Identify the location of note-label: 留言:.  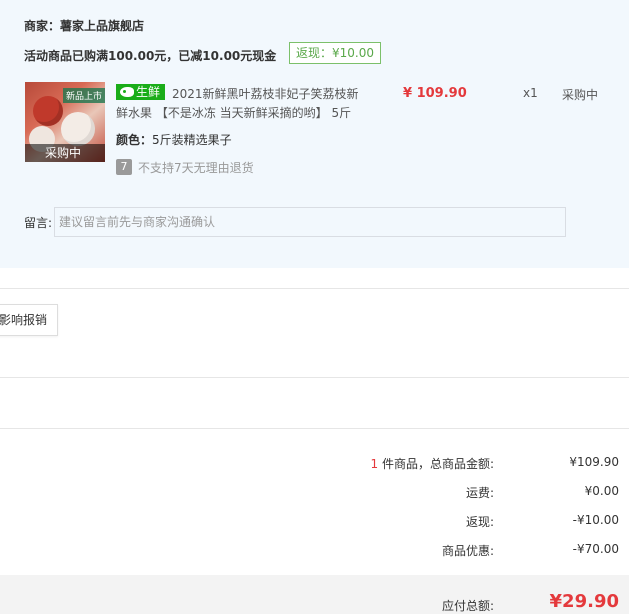
(38, 223).